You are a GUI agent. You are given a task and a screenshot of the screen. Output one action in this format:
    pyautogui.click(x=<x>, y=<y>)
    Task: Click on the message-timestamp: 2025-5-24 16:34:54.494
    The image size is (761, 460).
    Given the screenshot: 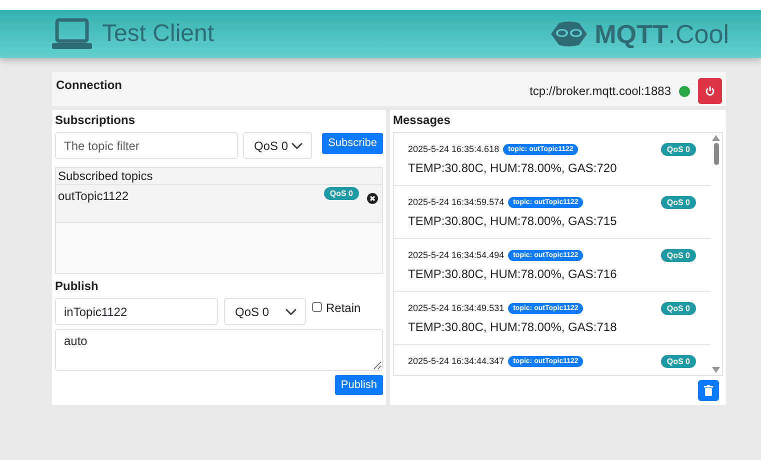 What is the action you would take?
    pyautogui.click(x=456, y=255)
    